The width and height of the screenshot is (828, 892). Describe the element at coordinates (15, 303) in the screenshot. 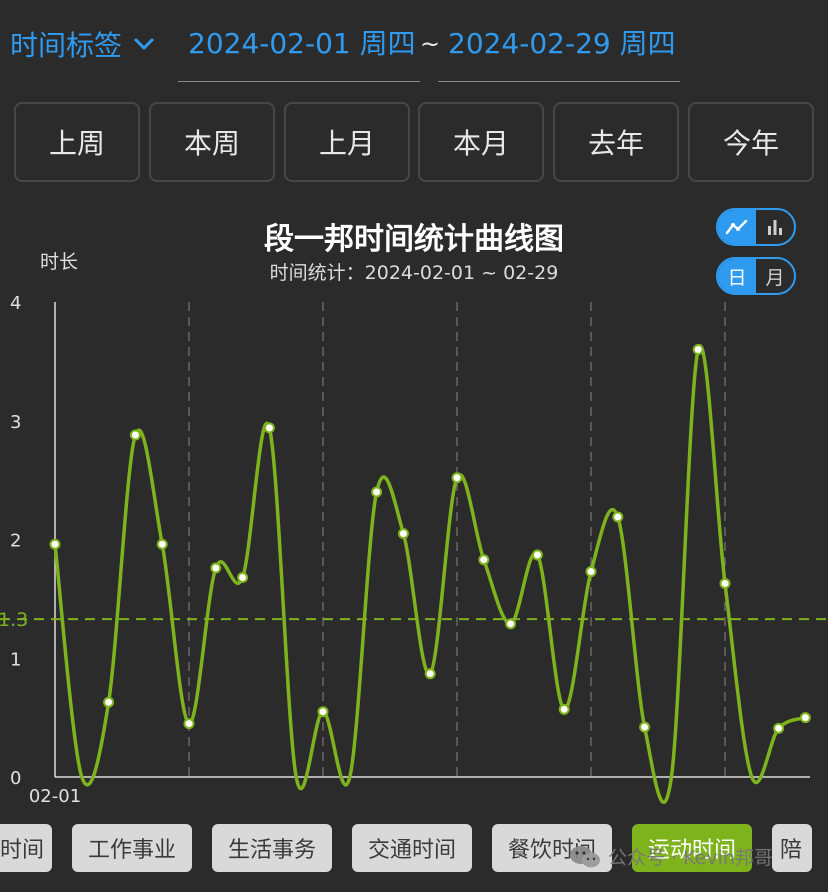

I see `y-tick-label: 4` at that location.